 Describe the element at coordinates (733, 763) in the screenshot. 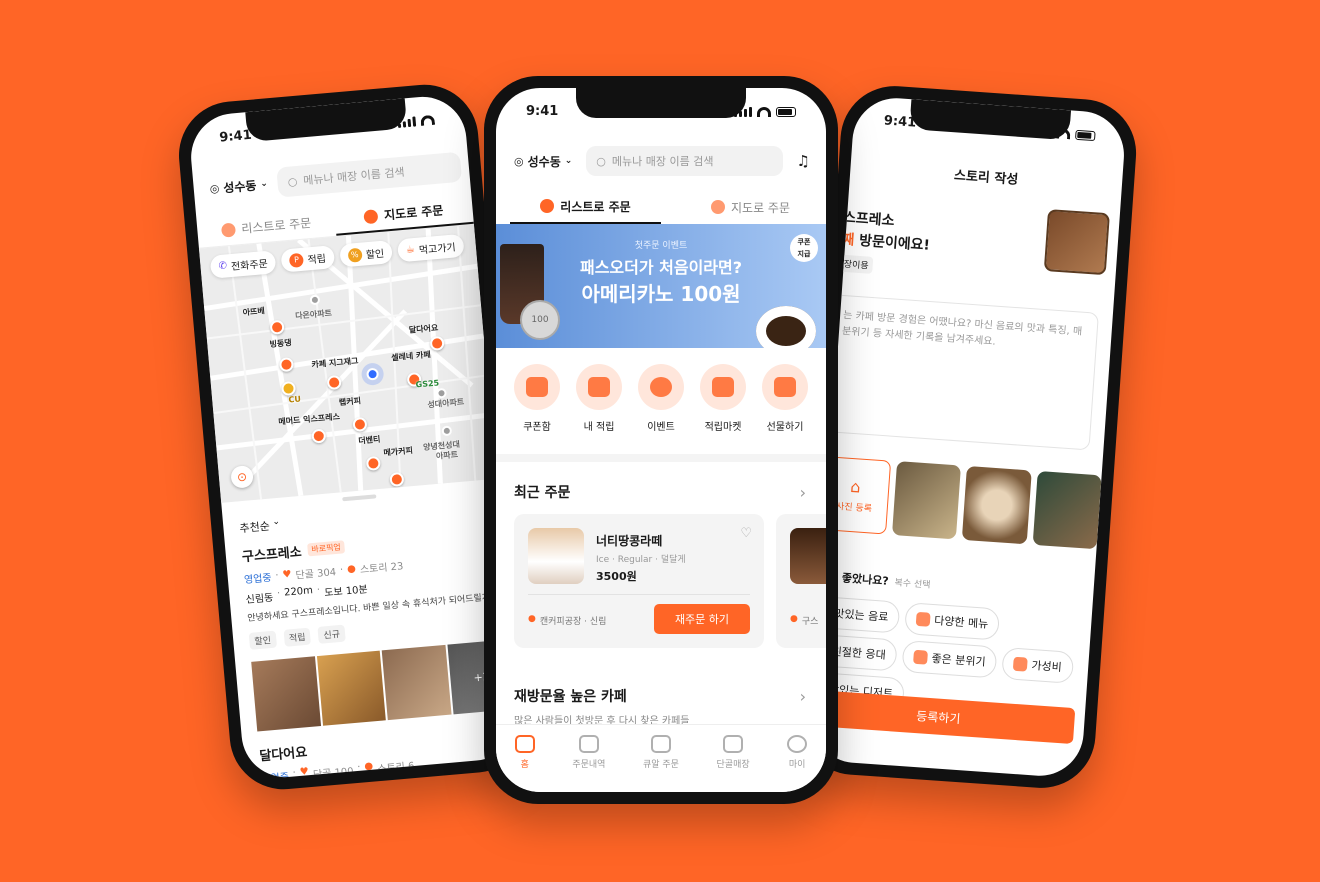

I see `nav-regular-stores: 단골매장` at that location.